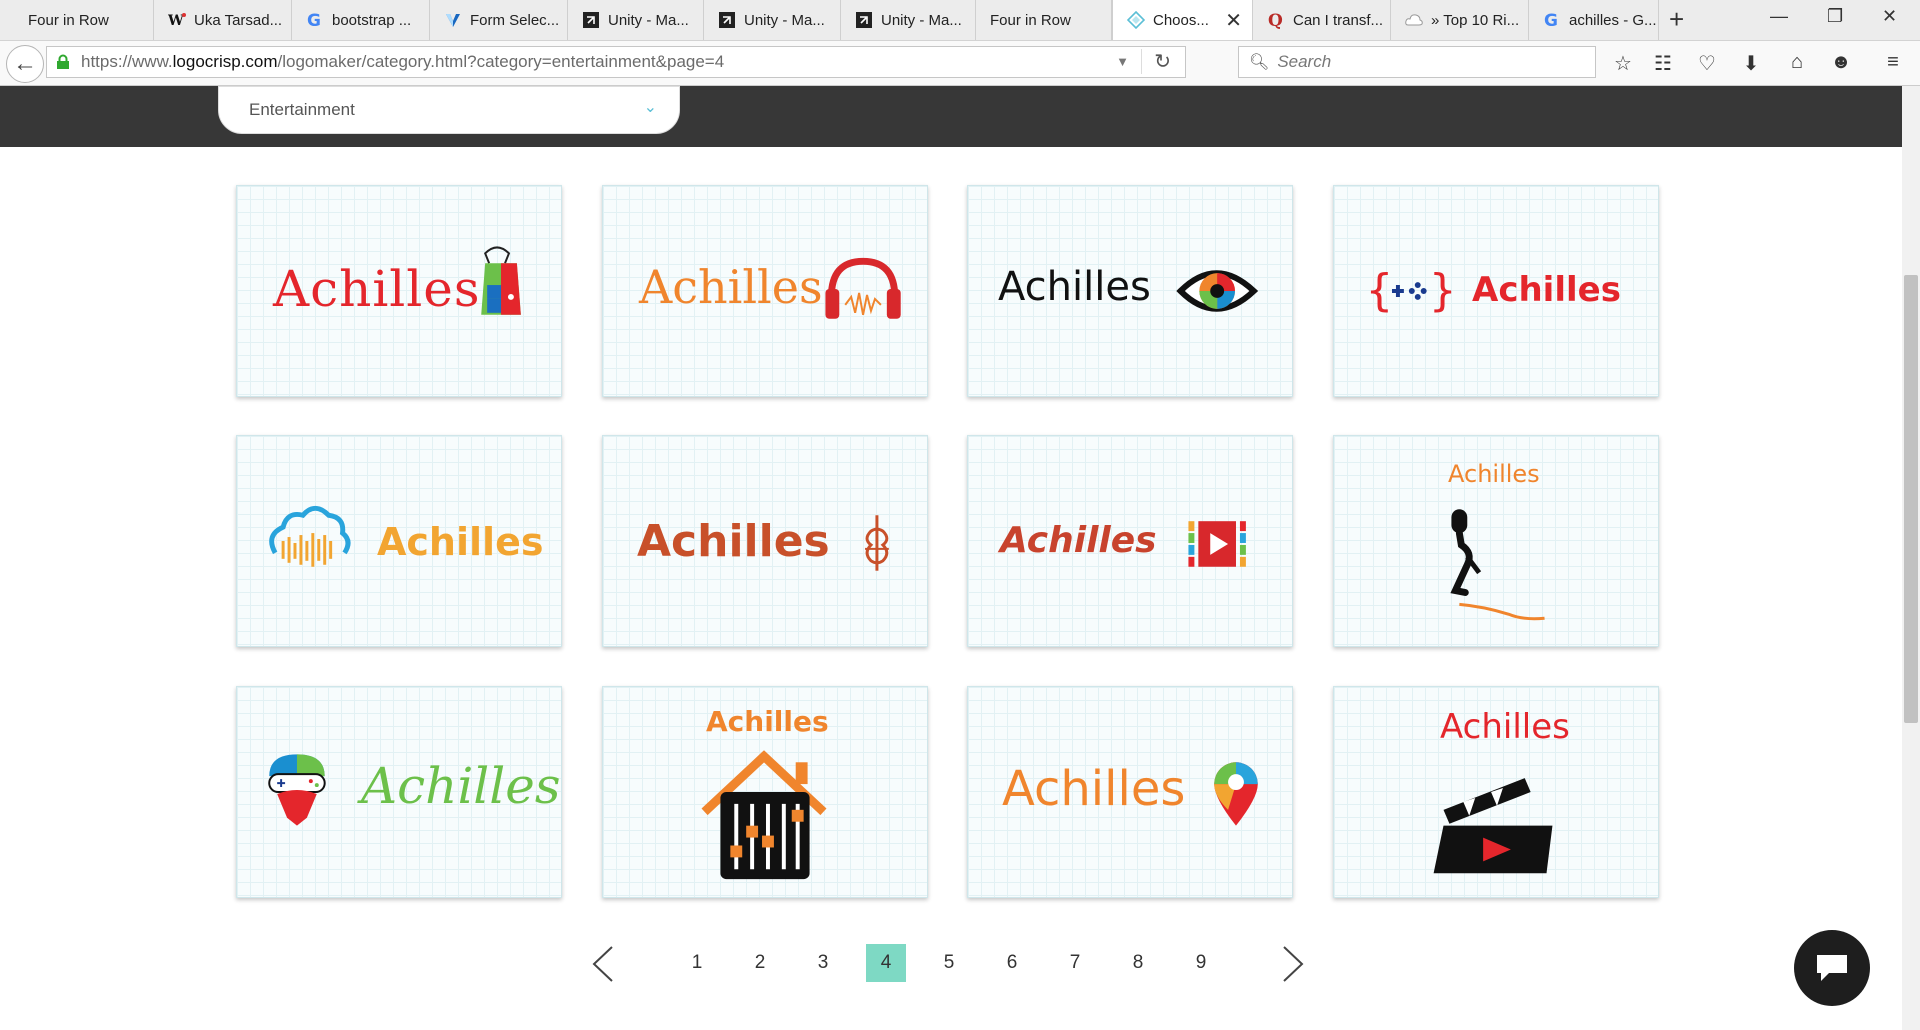  Describe the element at coordinates (764, 815) in the screenshot. I see `music-house-mixer-icon` at that location.